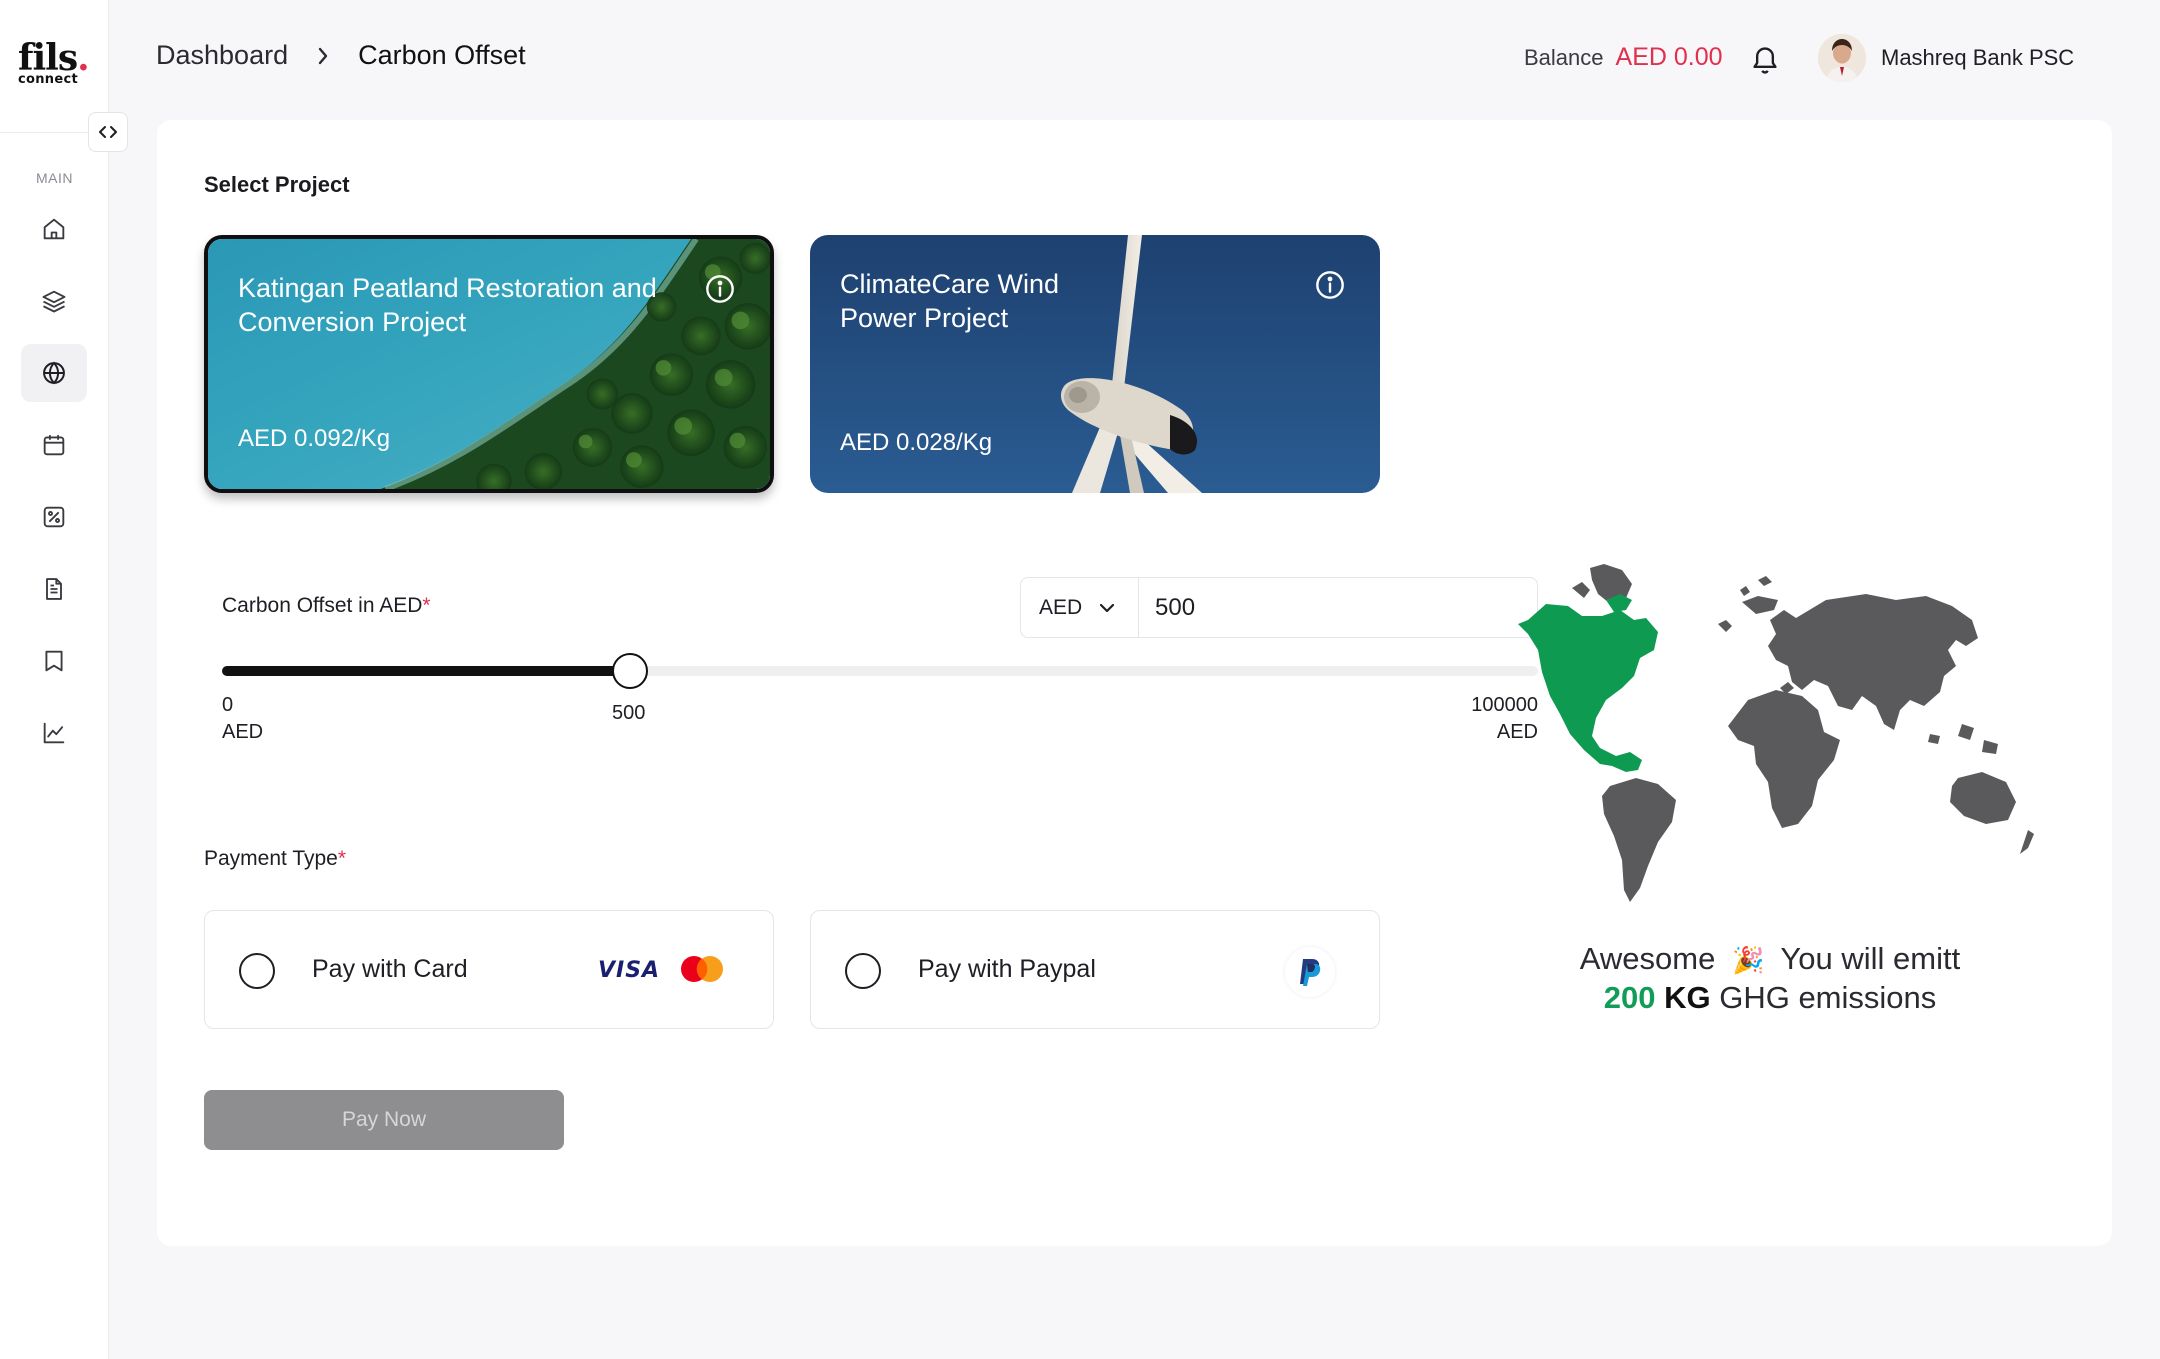 This screenshot has width=2160, height=1359. Describe the element at coordinates (1564, 57) in the screenshot. I see `balance-label: Balance` at that location.